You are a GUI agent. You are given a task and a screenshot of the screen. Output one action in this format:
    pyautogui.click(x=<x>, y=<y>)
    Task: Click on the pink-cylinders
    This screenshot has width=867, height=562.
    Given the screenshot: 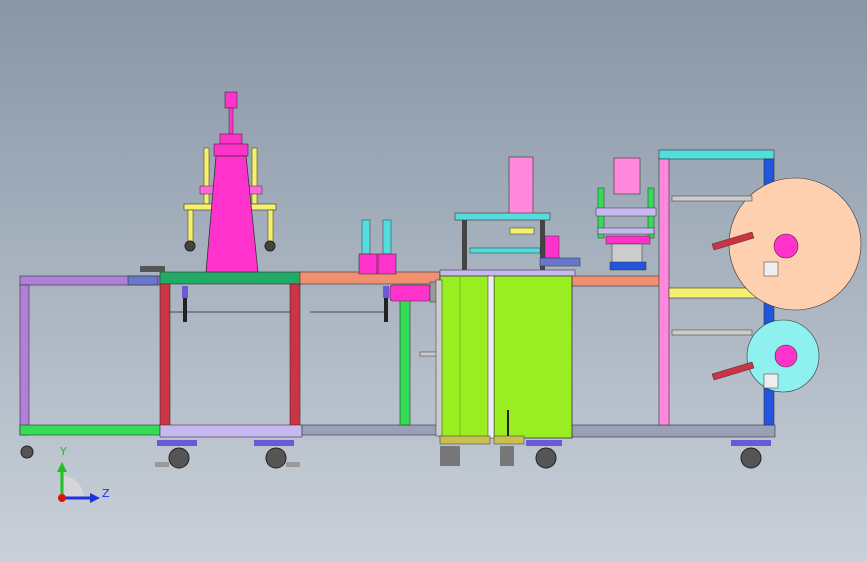 What is the action you would take?
    pyautogui.click(x=377, y=247)
    